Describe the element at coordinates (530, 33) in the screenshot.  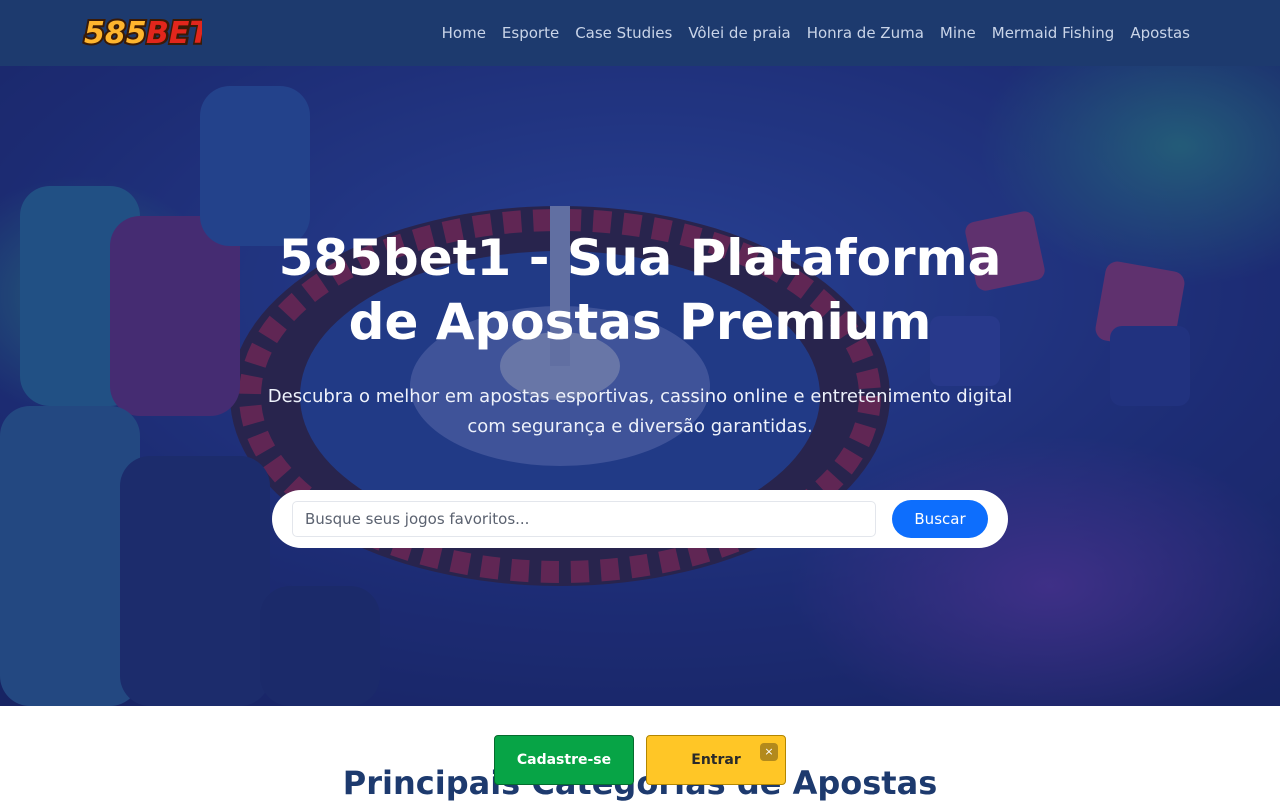
I see `nav-item-esporte: Esporte` at that location.